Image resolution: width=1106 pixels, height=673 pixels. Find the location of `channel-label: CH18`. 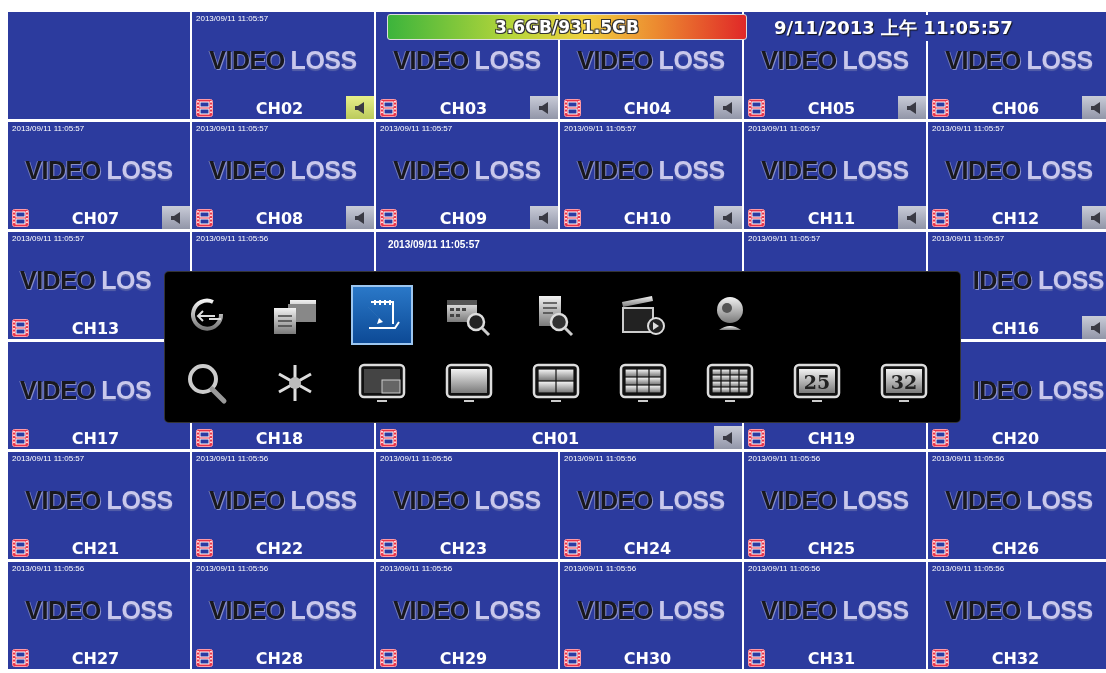

channel-label: CH18 is located at coordinates (279, 438).